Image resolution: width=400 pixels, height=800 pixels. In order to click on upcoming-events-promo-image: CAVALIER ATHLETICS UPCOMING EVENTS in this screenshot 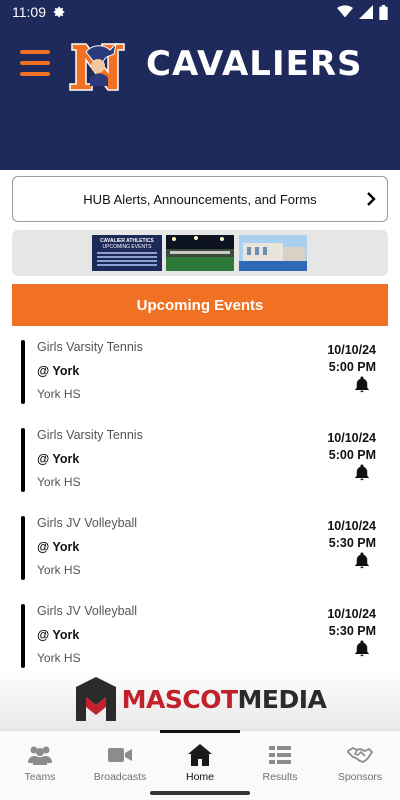, I will do `click(127, 253)`.